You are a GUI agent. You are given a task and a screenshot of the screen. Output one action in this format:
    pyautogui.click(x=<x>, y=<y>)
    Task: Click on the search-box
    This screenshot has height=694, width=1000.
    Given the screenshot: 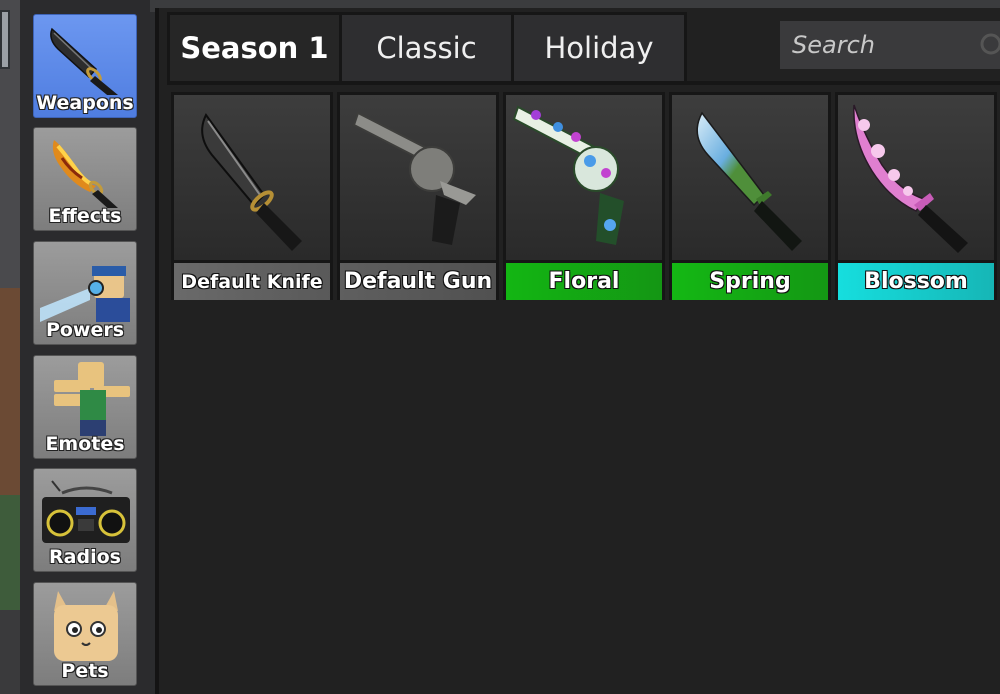 What is the action you would take?
    pyautogui.click(x=890, y=45)
    